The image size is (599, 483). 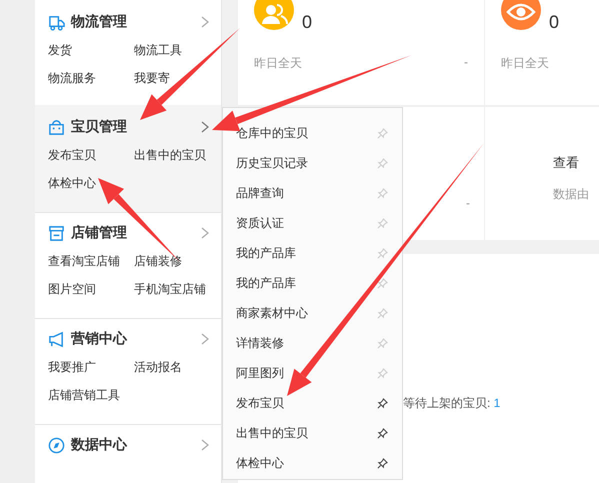 What do you see at coordinates (177, 261) in the screenshot?
I see `menu-link: 店铺装修` at bounding box center [177, 261].